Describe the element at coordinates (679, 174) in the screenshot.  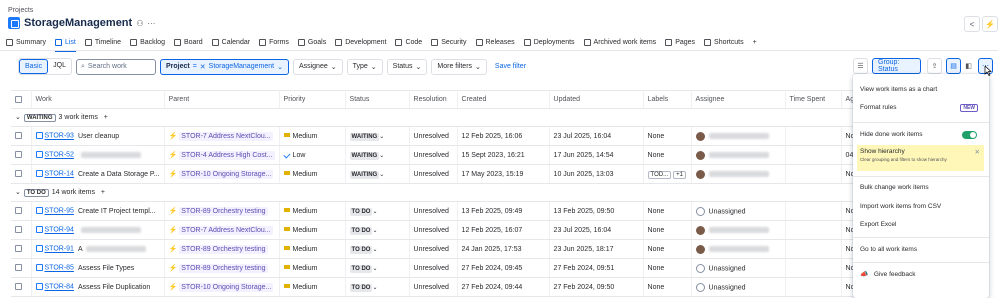
I see `label-more: +1` at that location.